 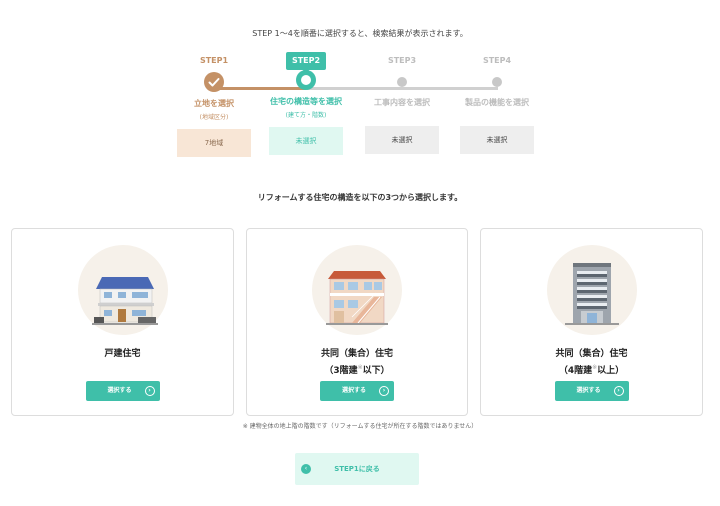 I want to click on lowrise-apartment-icon, so click(x=357, y=290).